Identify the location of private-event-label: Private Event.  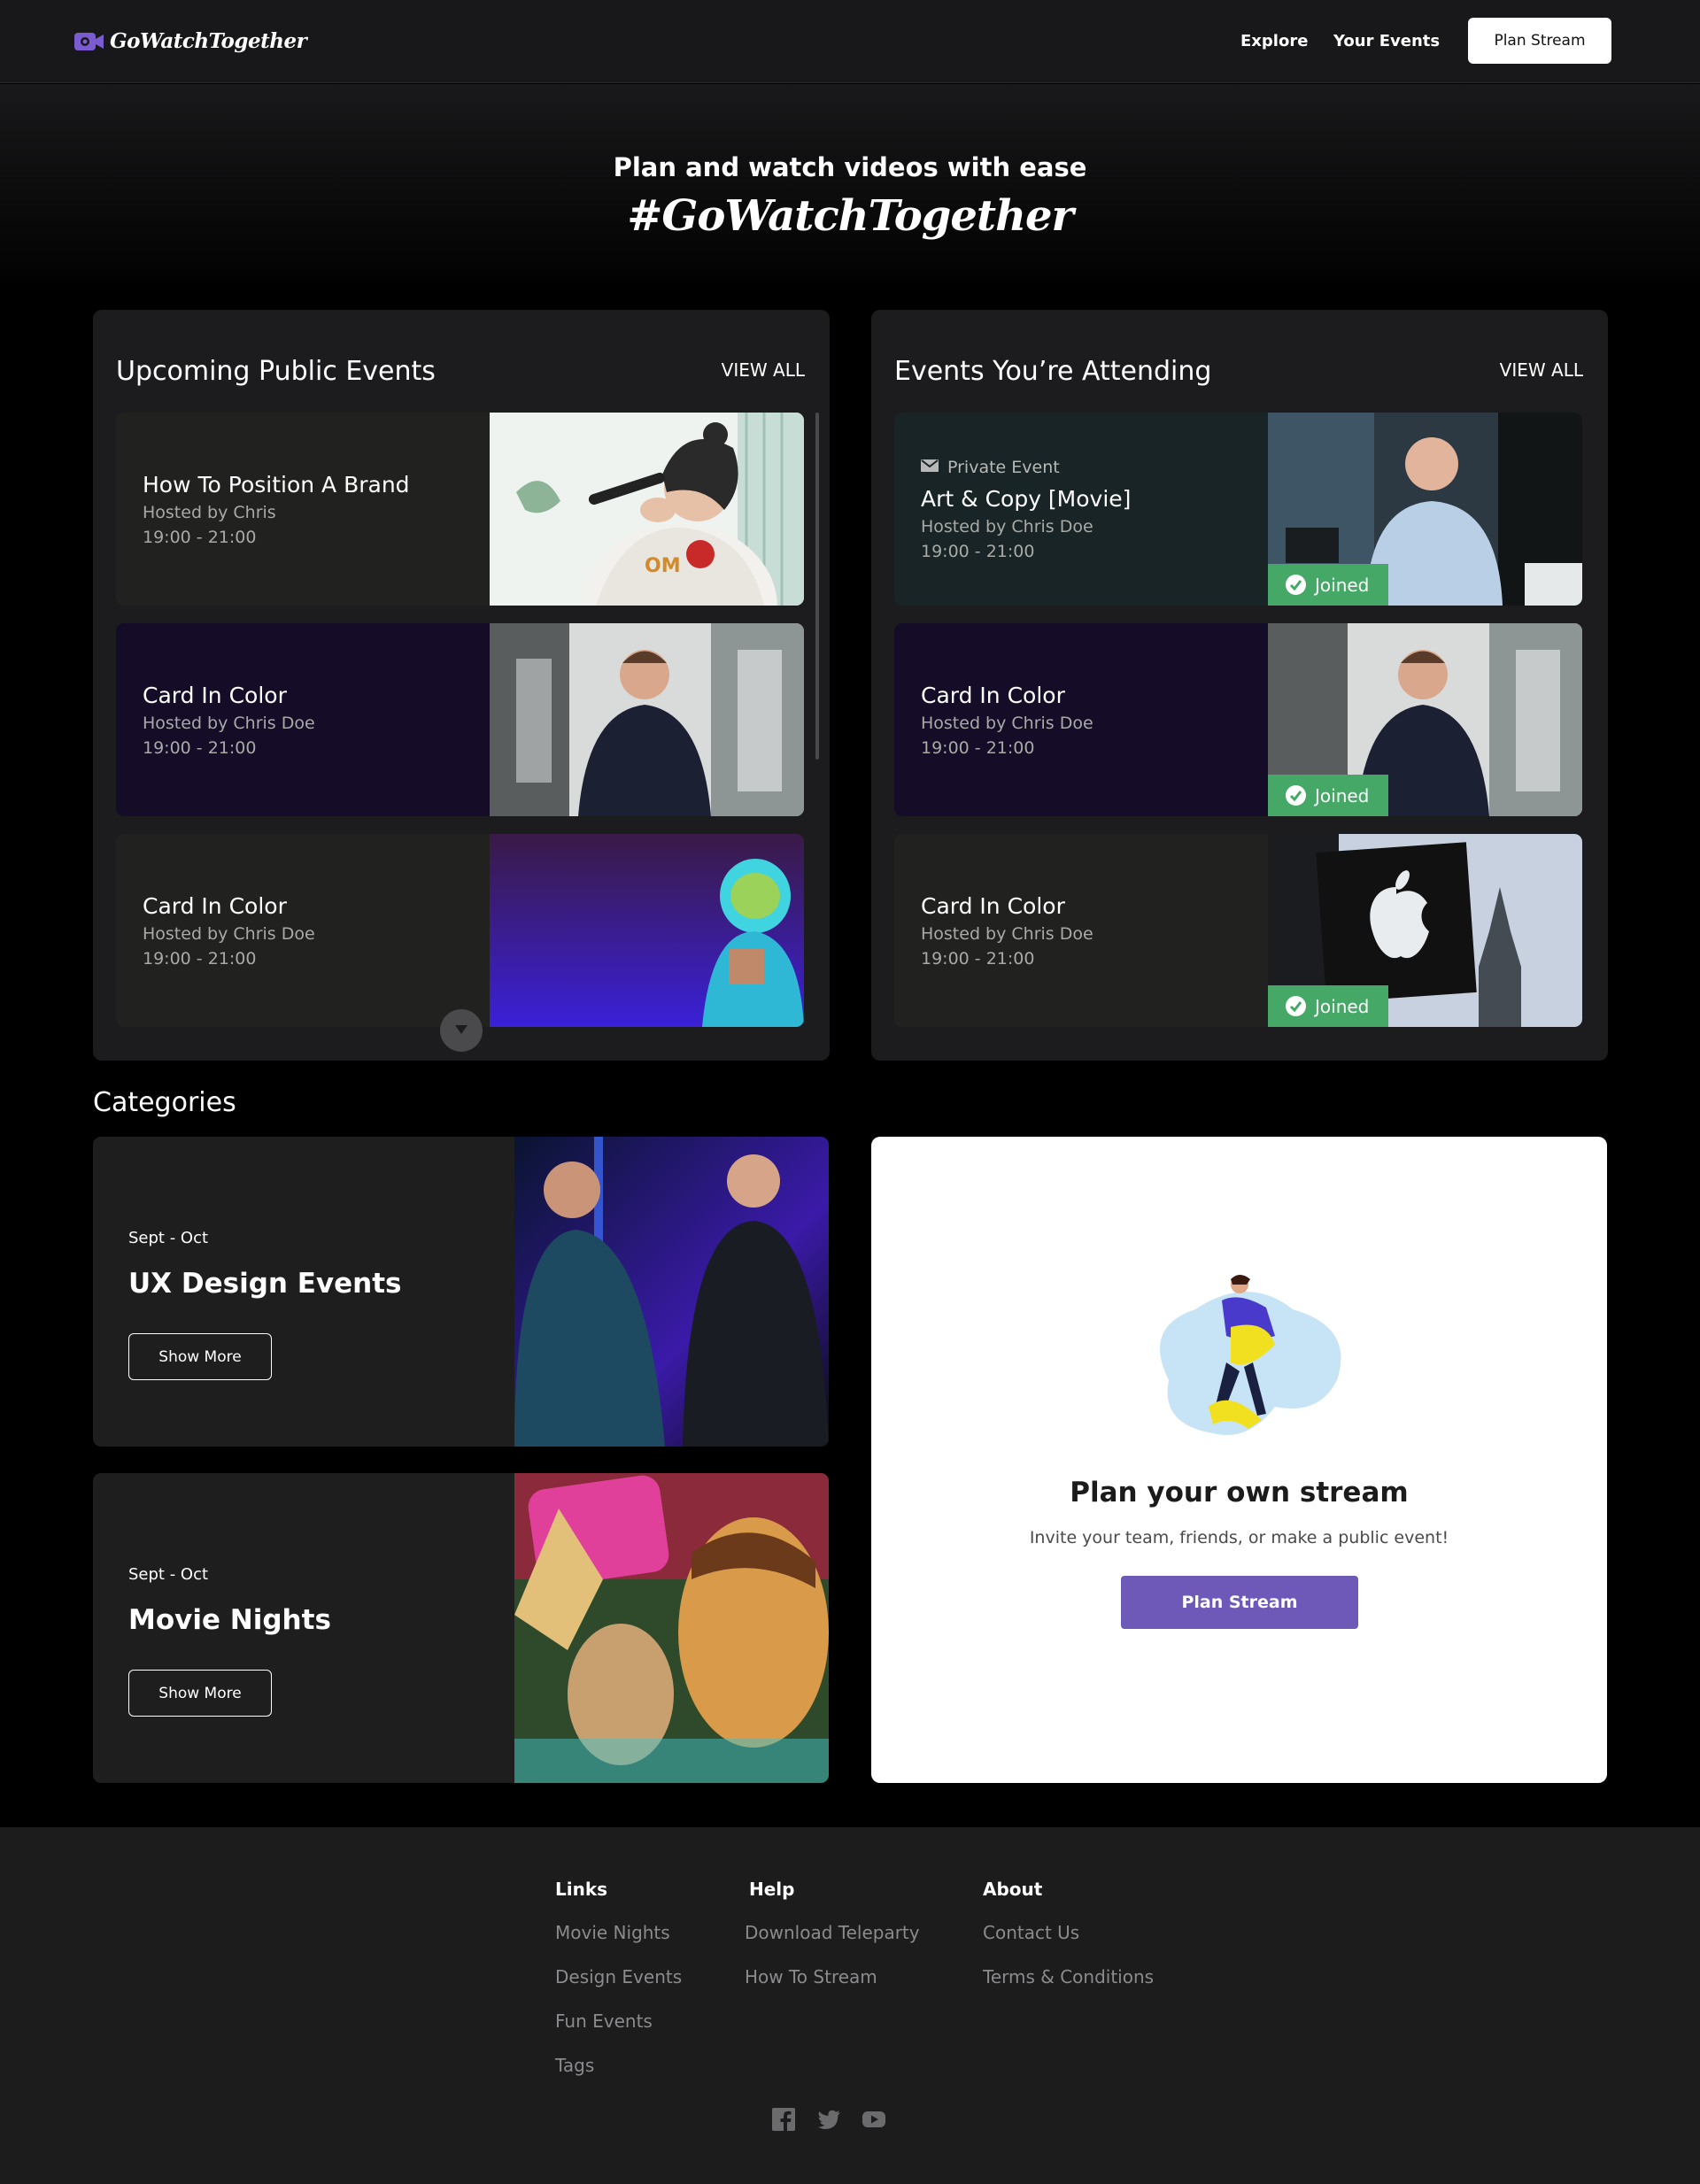
(1026, 467).